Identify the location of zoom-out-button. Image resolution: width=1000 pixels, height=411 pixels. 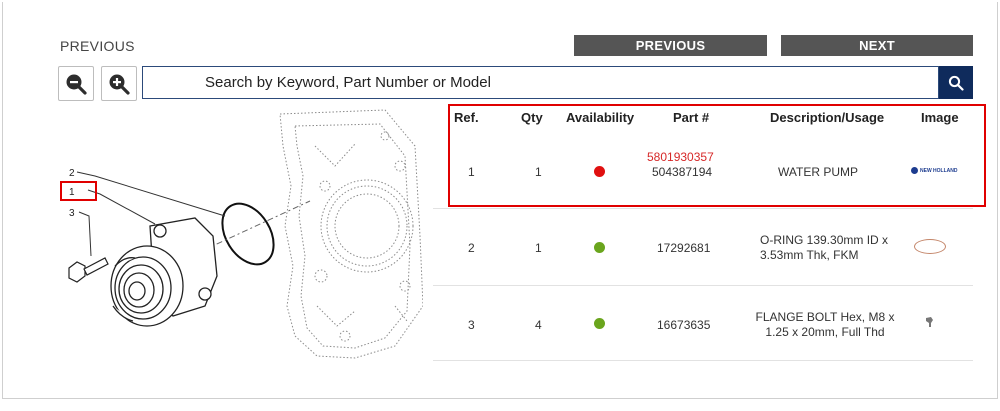
(76, 83).